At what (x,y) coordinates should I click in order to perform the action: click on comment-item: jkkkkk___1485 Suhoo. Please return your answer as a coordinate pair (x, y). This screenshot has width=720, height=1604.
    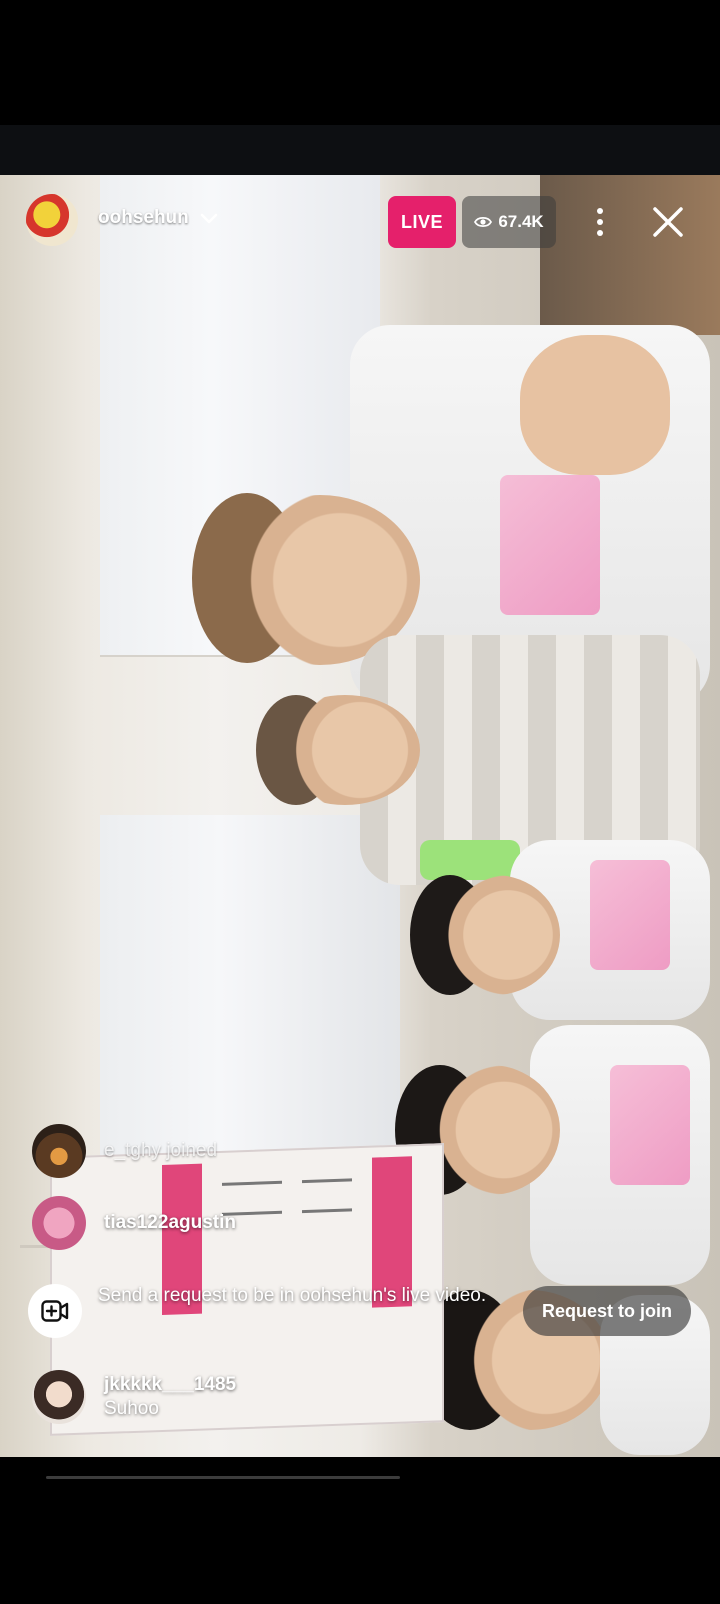
    Looking at the image, I should click on (134, 1397).